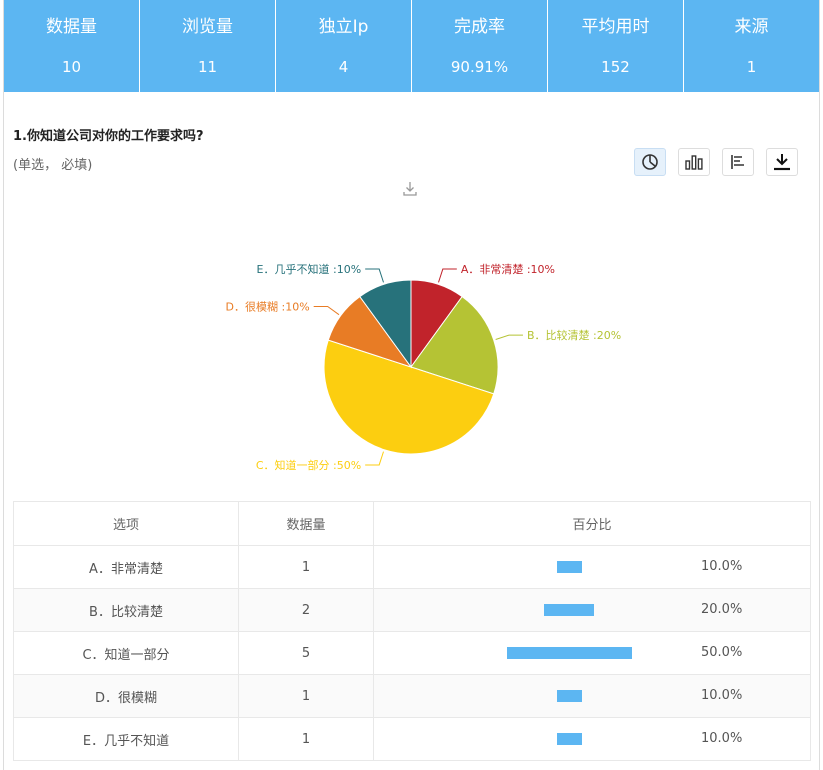 The width and height of the screenshot is (823, 770). Describe the element at coordinates (751, 67) in the screenshot. I see `stat-value: 1` at that location.